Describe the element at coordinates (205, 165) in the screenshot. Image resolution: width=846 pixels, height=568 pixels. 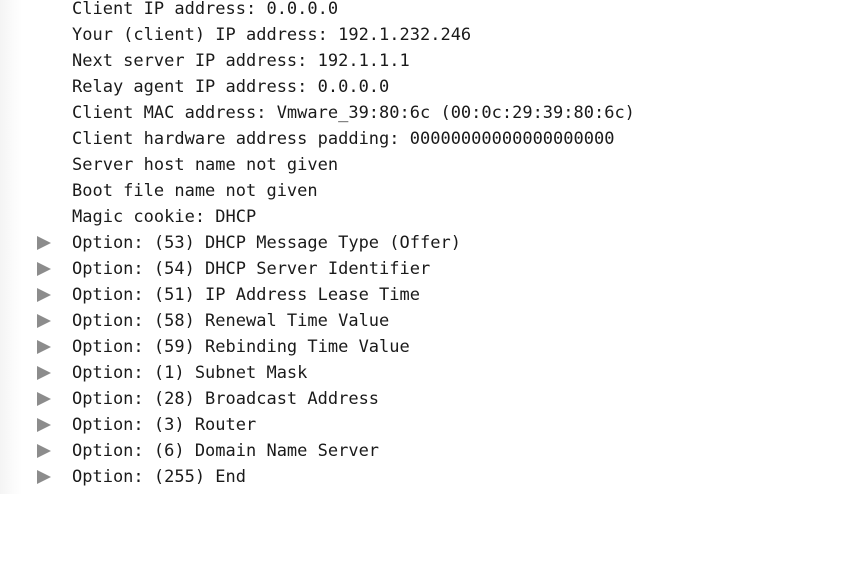
I see `field-server-host-name: Server host name not given` at that location.